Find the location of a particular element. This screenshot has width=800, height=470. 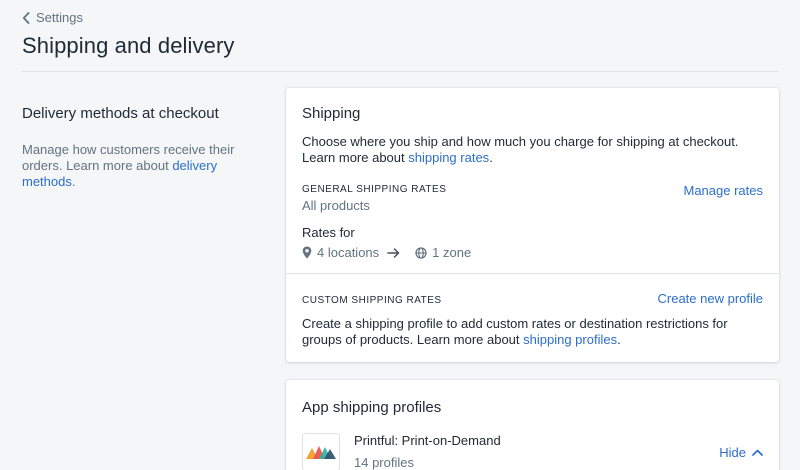

rates-for-summary: 4 locations 1 zone is located at coordinates (532, 252).